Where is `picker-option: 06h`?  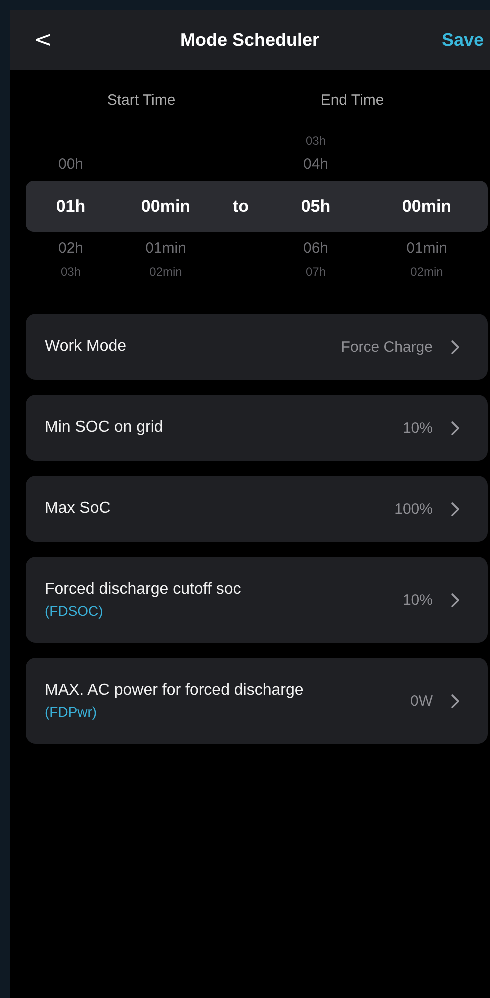
picker-option: 06h is located at coordinates (316, 248).